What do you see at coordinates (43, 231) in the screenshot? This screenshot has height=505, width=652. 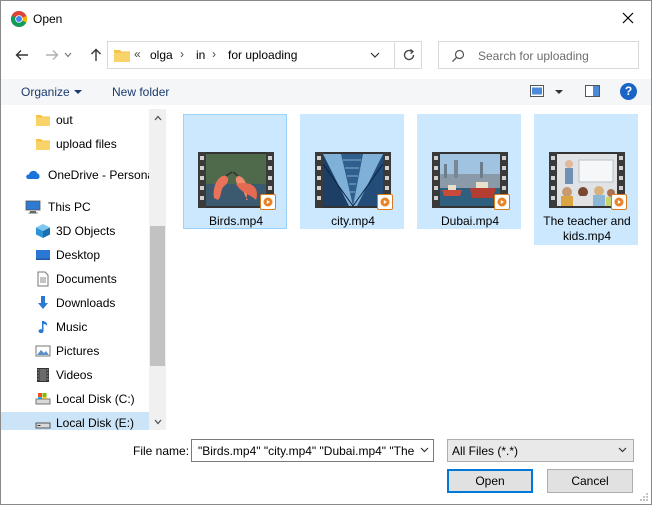 I see `3d-objects-icon` at bounding box center [43, 231].